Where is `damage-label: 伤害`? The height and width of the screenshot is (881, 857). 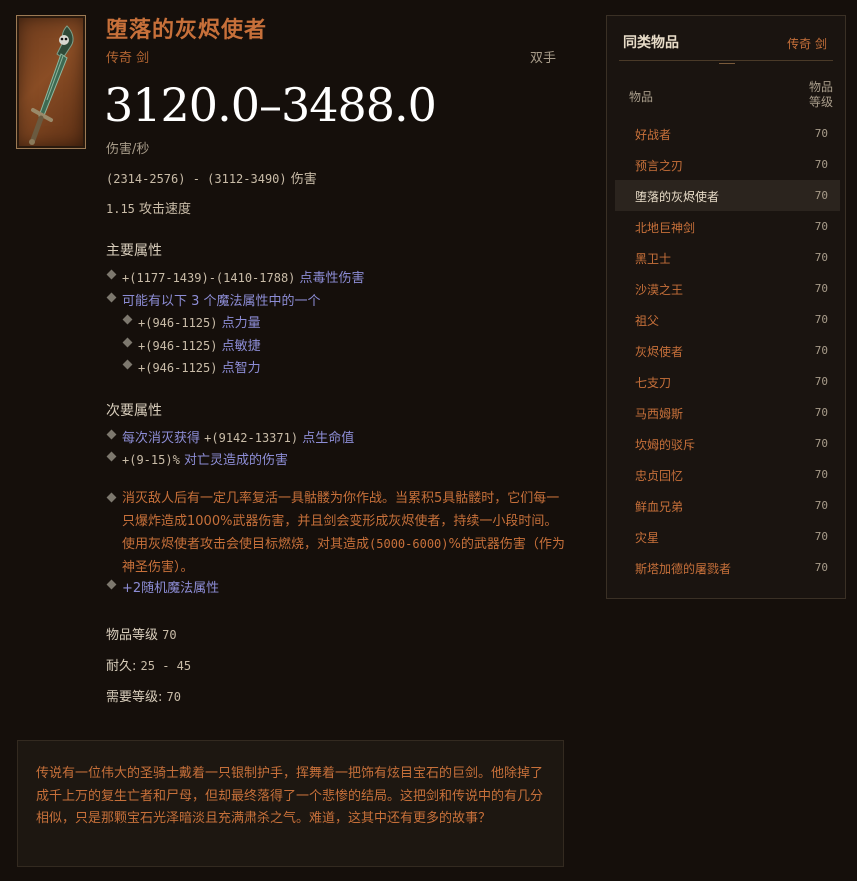 damage-label: 伤害 is located at coordinates (303, 179).